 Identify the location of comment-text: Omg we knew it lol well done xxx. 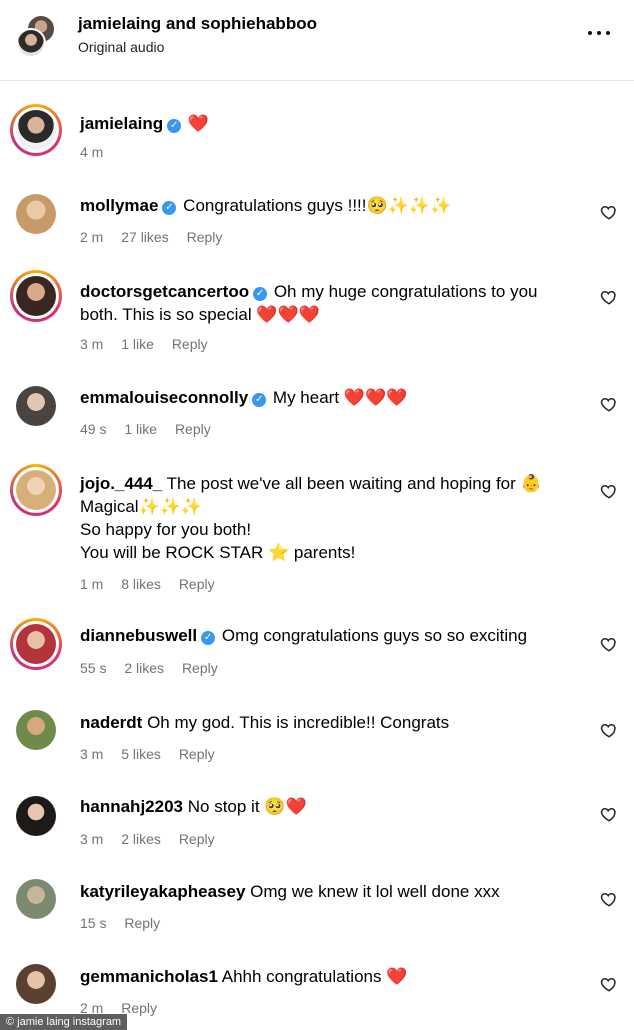
(375, 891).